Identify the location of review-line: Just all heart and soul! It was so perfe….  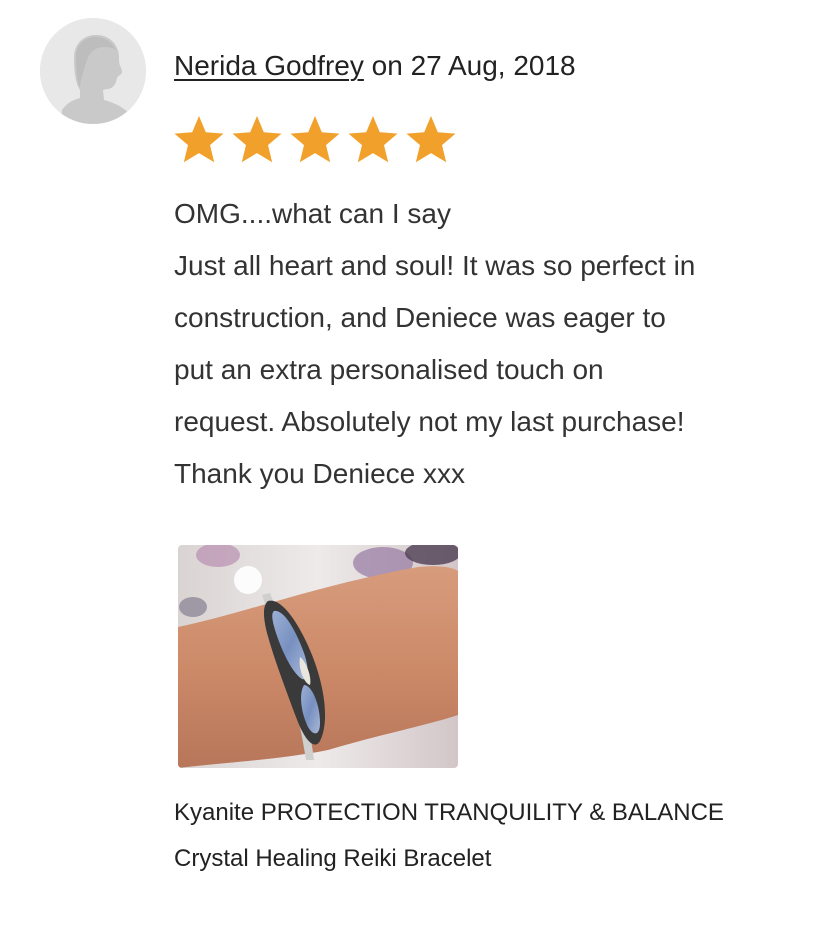
(435, 265).